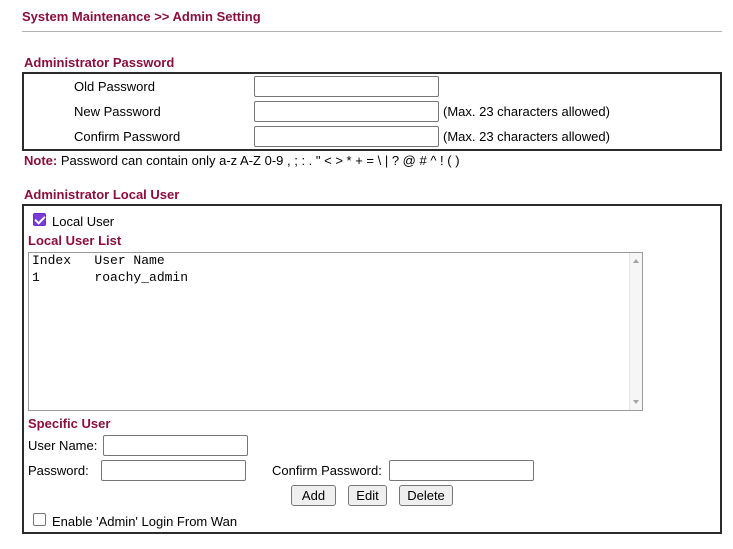 The image size is (733, 549). I want to click on confirm-password-field, so click(346, 136).